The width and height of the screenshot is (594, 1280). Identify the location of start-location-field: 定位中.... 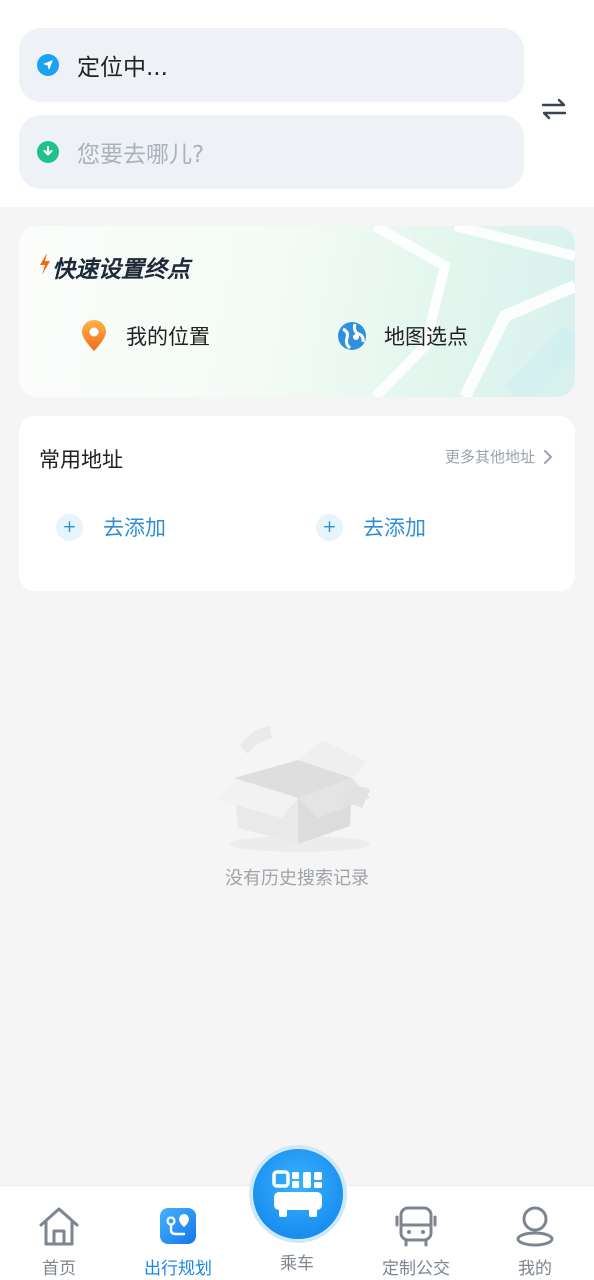
(271, 65).